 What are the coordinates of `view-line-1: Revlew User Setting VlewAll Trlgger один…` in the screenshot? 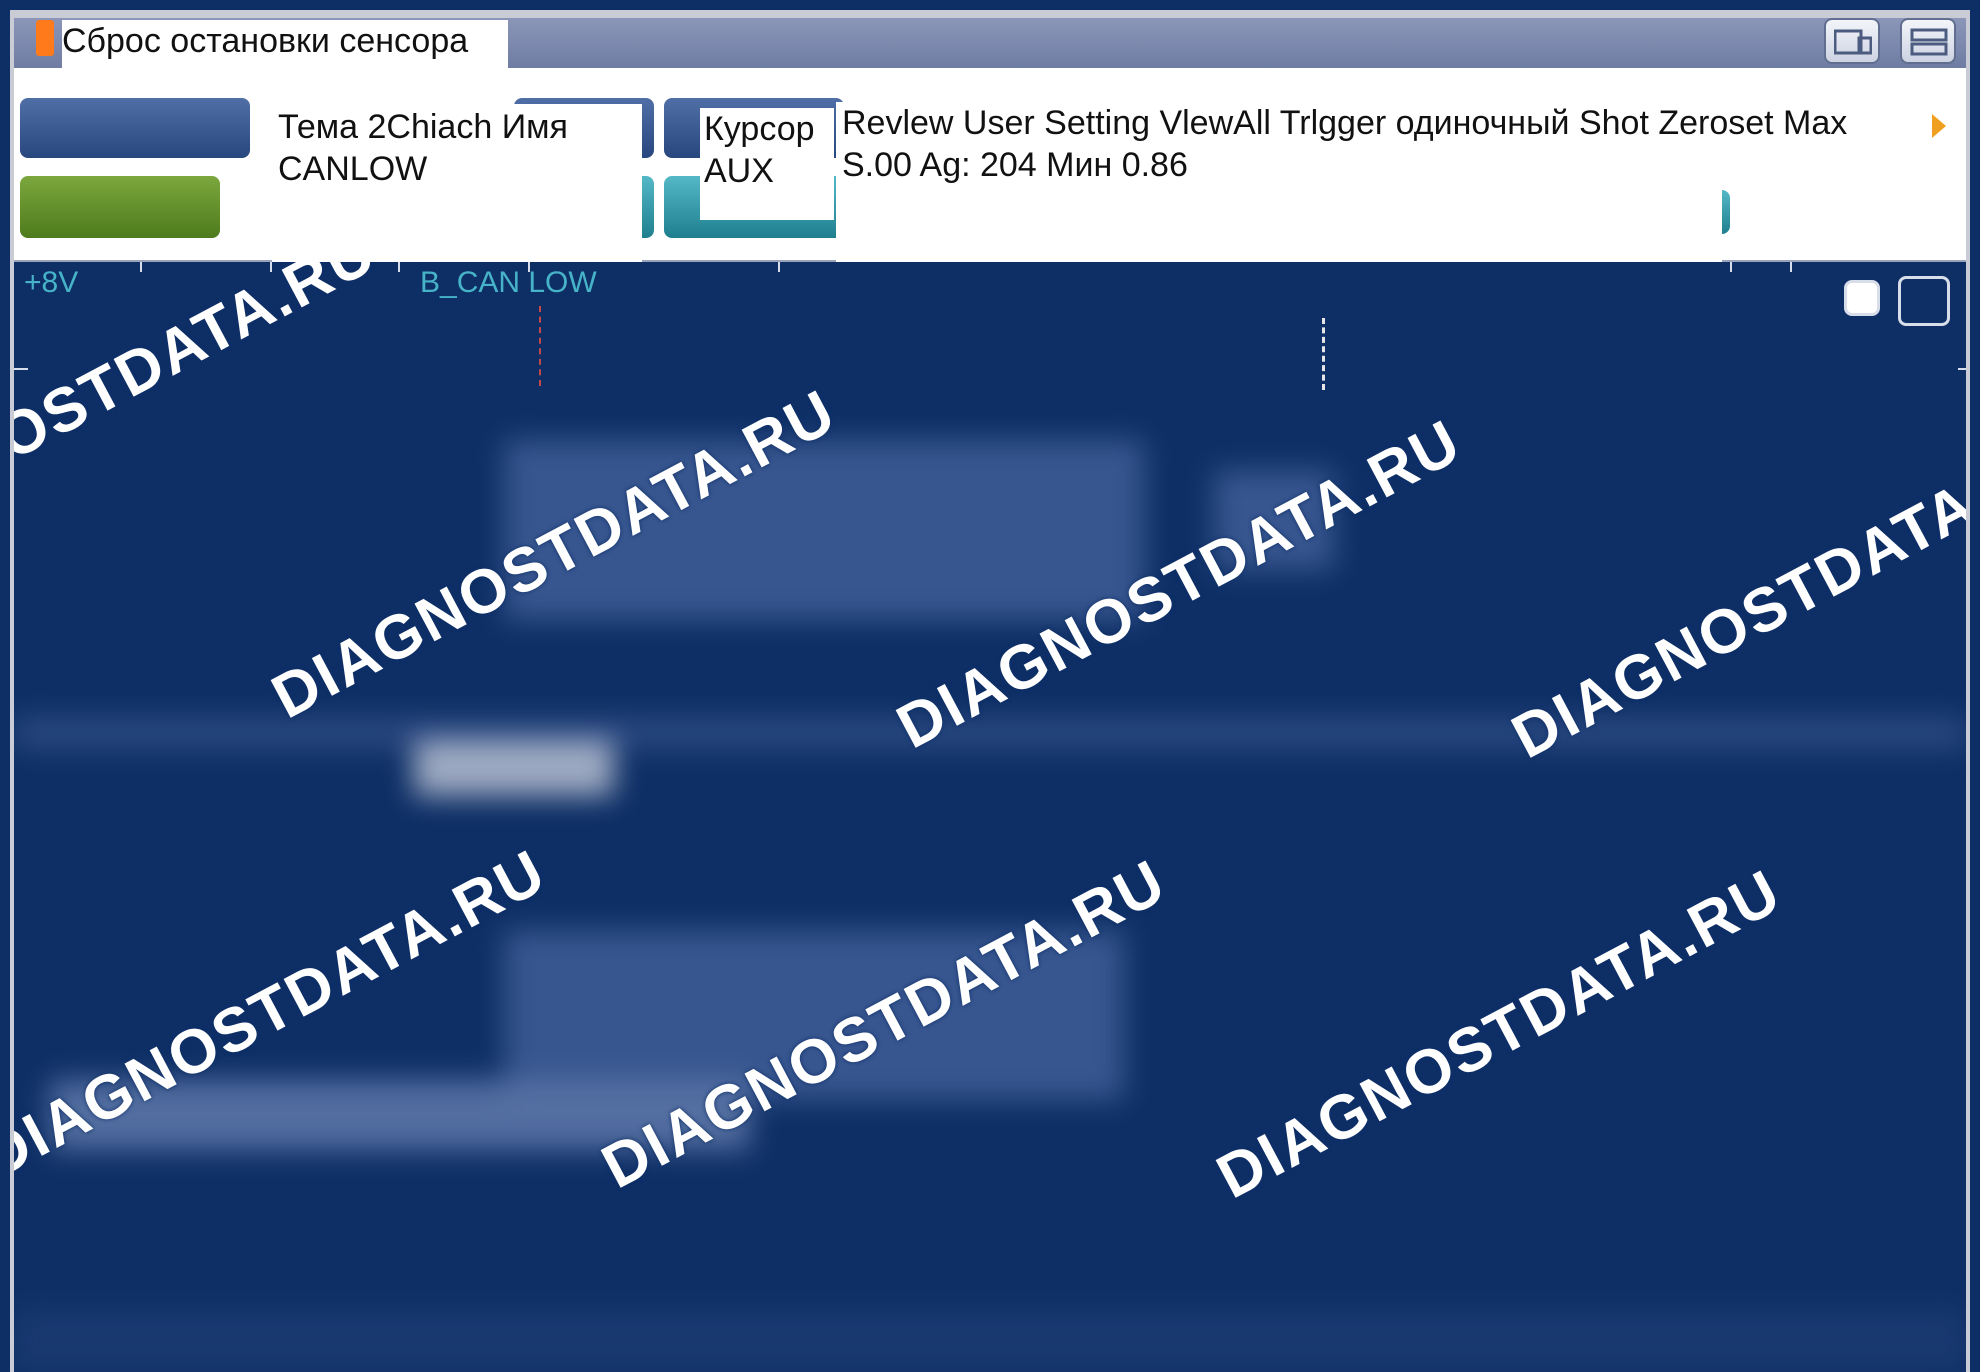 It's located at (1345, 123).